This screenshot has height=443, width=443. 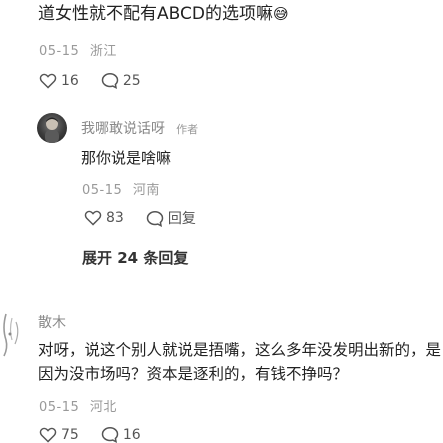 I want to click on expand-replies-button: 展开 24 条回复, so click(x=135, y=257).